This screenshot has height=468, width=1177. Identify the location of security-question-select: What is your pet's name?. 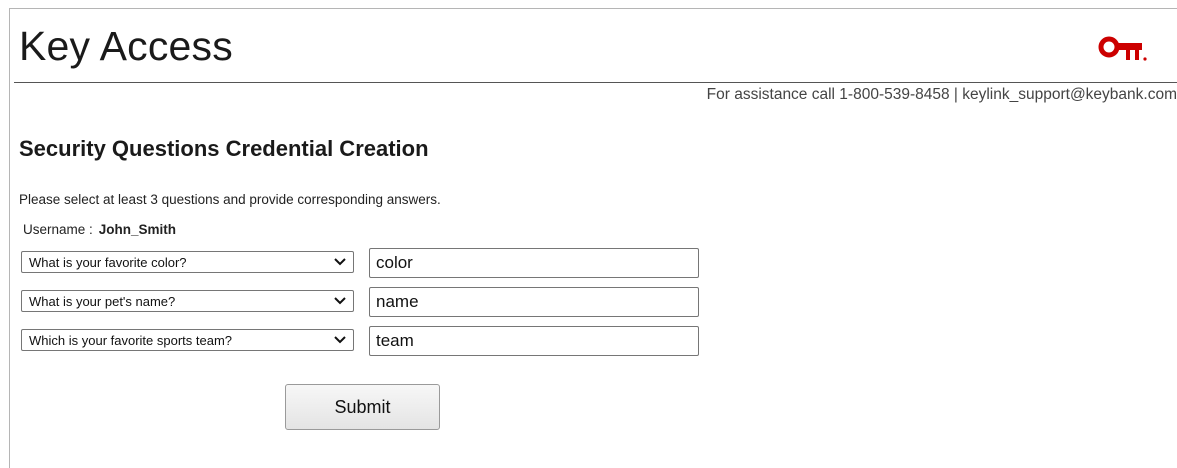
(187, 301).